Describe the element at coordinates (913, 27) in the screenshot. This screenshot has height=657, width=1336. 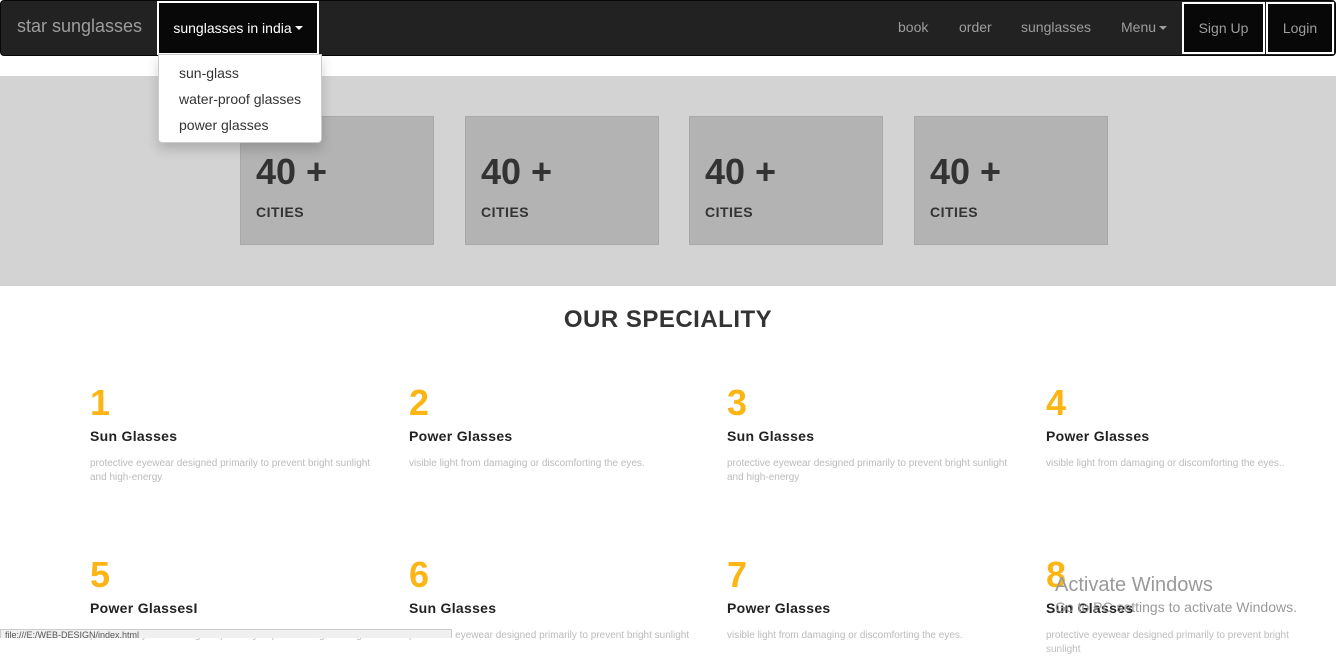
I see `nav-link-book: book` at that location.